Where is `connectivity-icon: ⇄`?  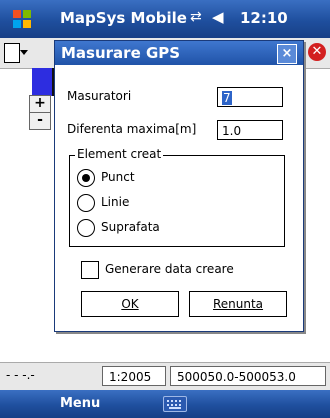
connectivity-icon: ⇄ is located at coordinates (196, 17).